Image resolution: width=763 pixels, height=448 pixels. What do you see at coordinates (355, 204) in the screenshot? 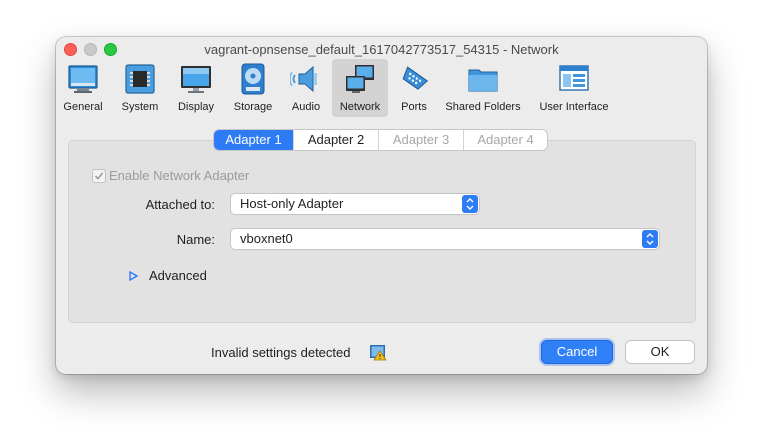
I see `attached-to-select: Host-only Adapter` at bounding box center [355, 204].